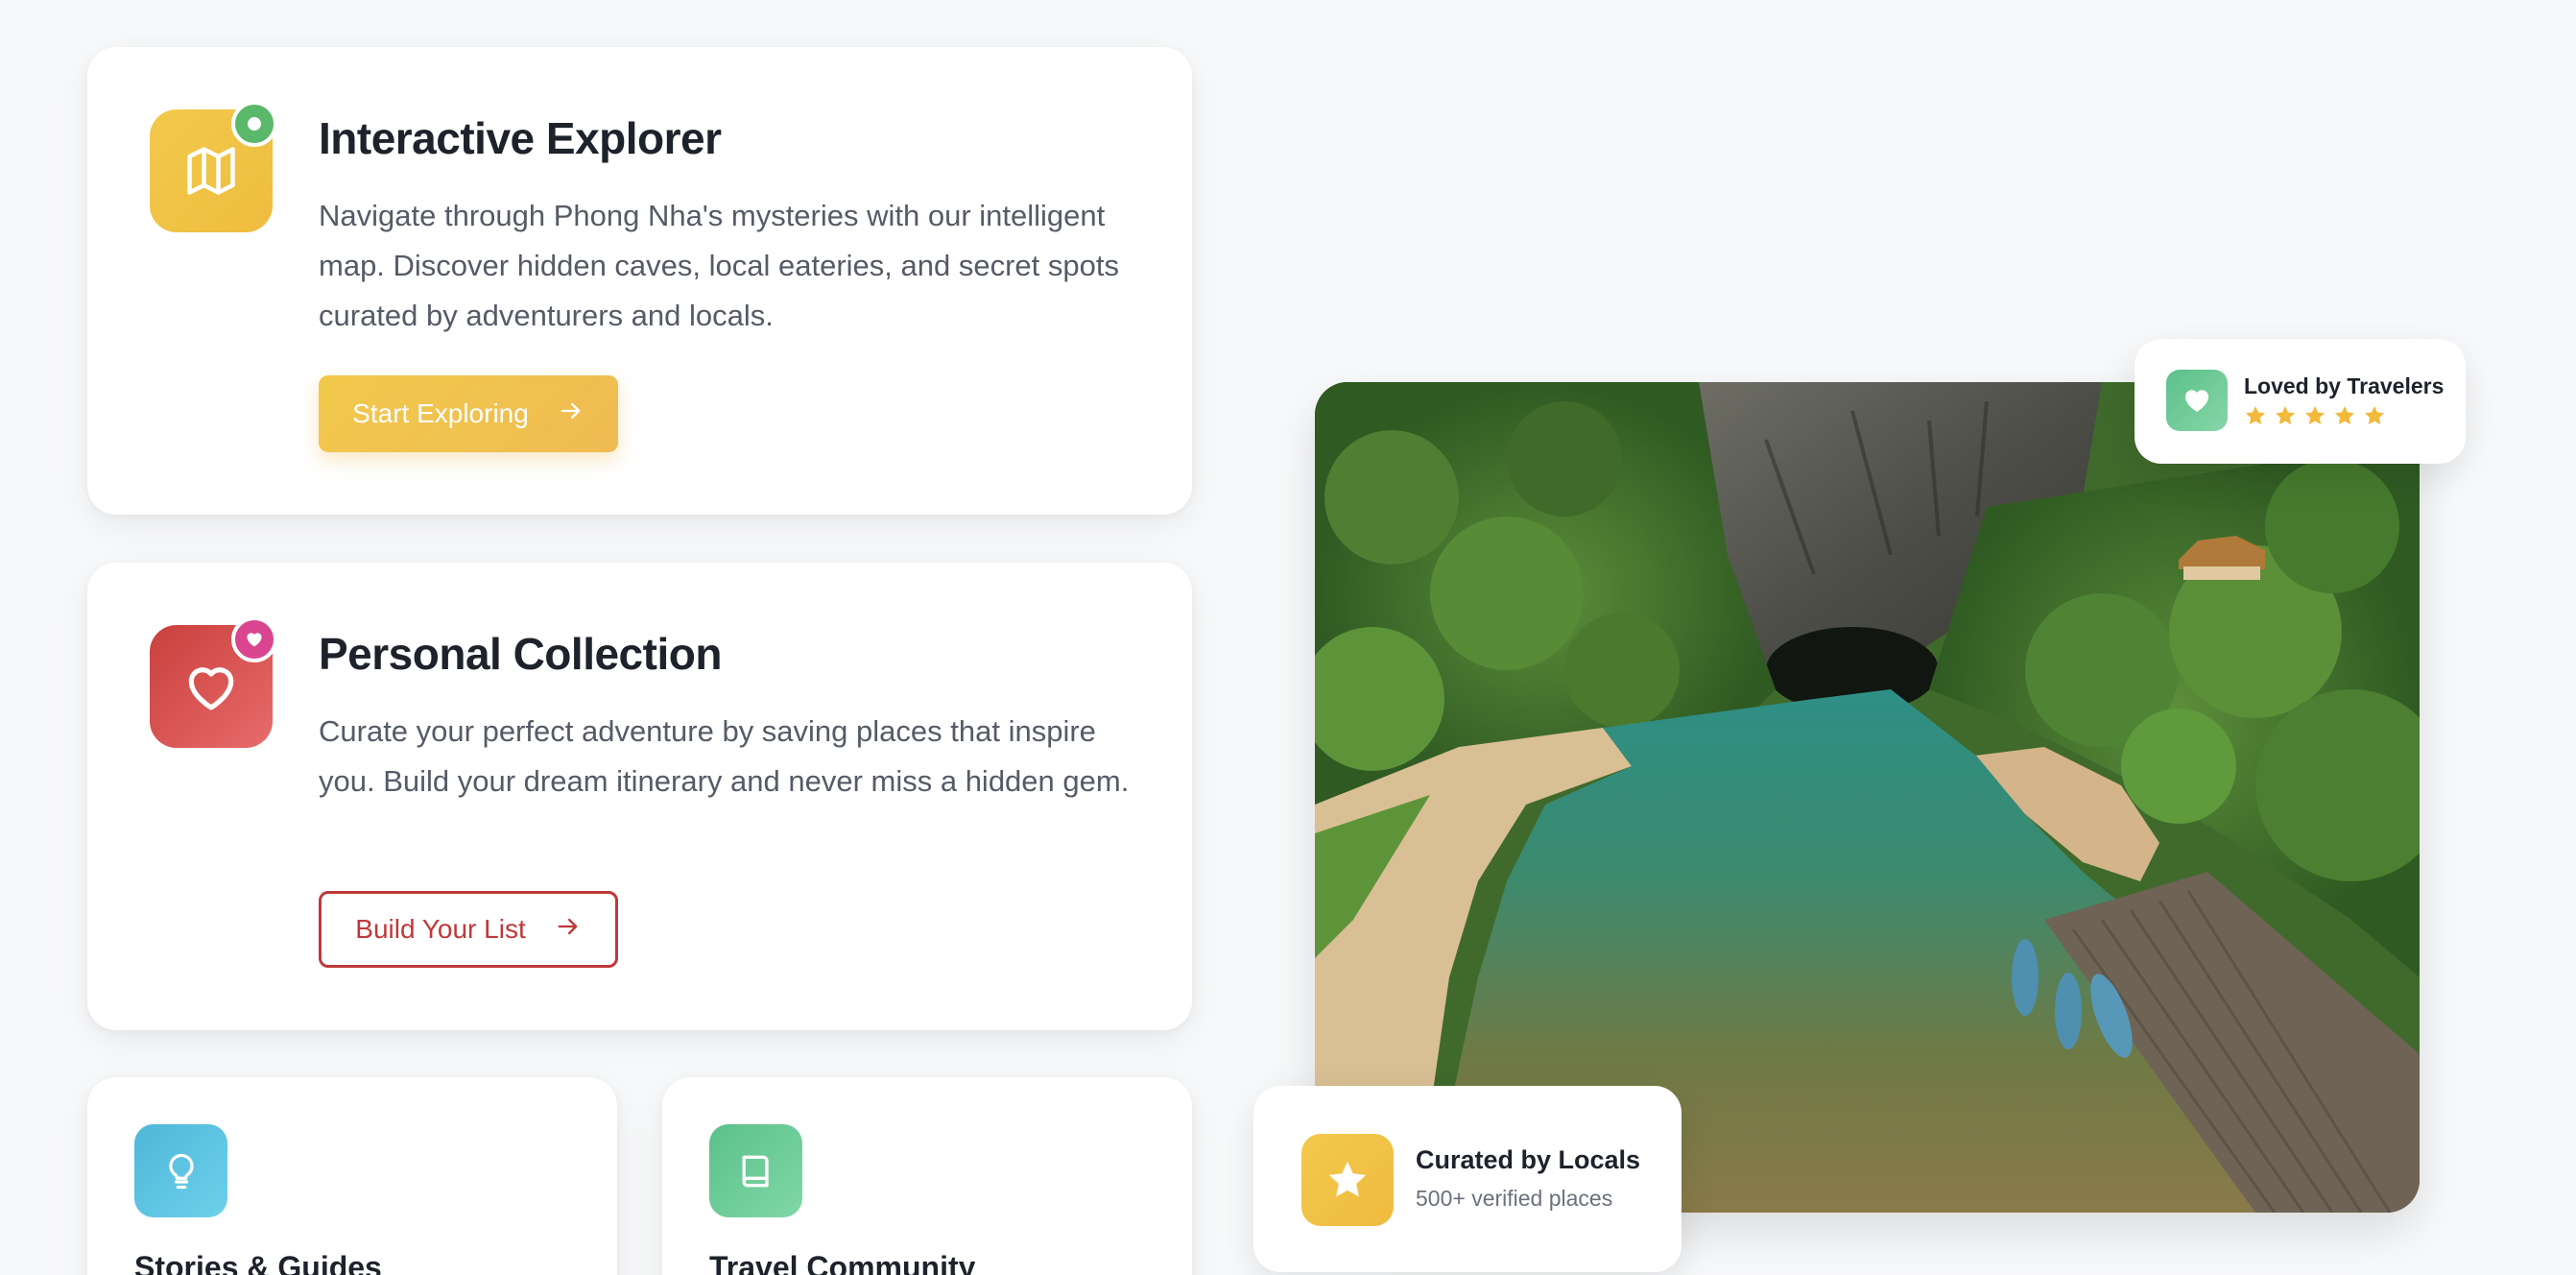 The height and width of the screenshot is (1275, 2576). What do you see at coordinates (2197, 400) in the screenshot?
I see `heart-icon` at bounding box center [2197, 400].